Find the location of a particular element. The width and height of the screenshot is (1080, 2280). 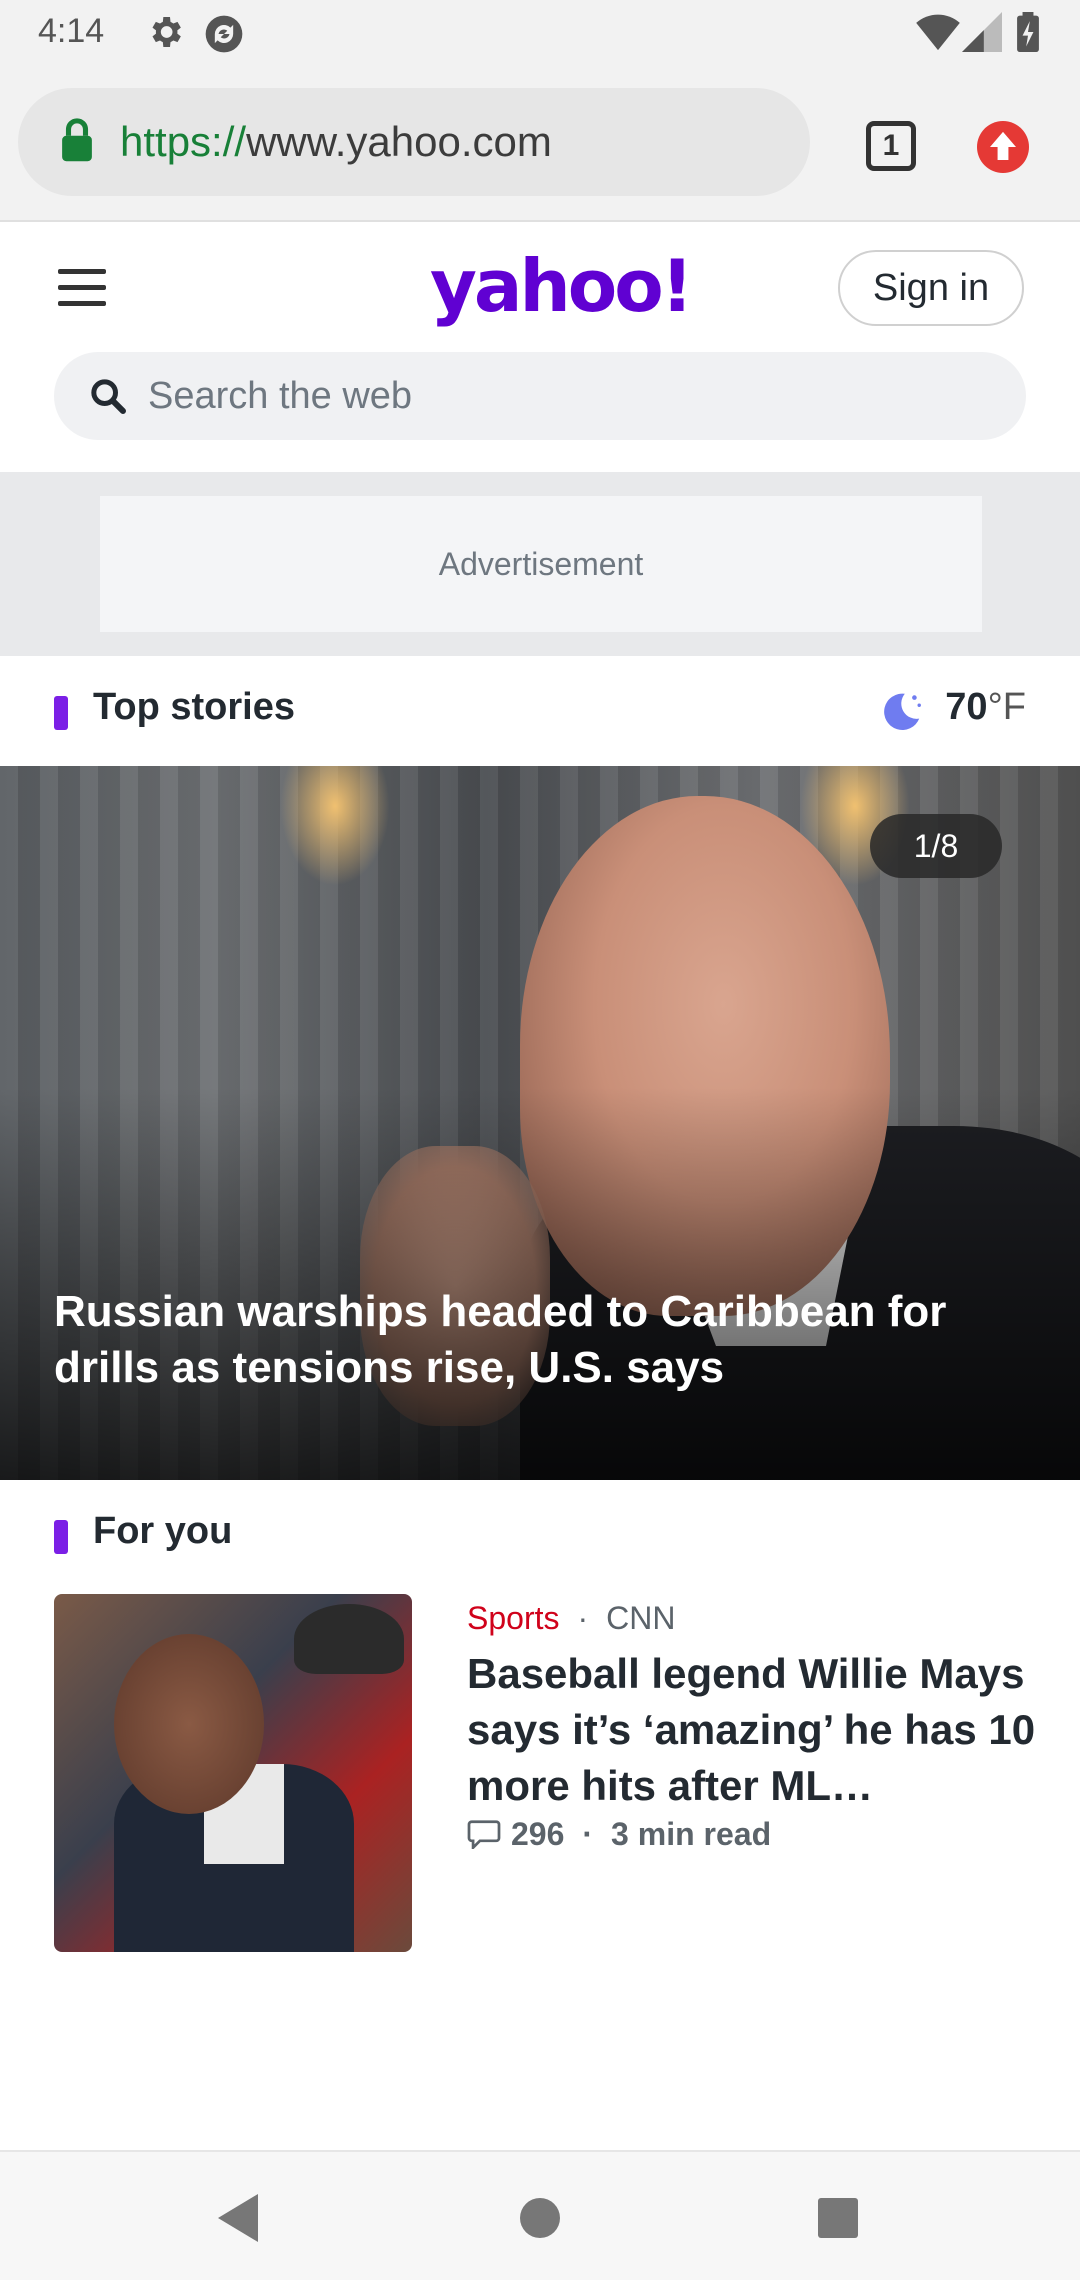

signal-icon is located at coordinates (982, 34).